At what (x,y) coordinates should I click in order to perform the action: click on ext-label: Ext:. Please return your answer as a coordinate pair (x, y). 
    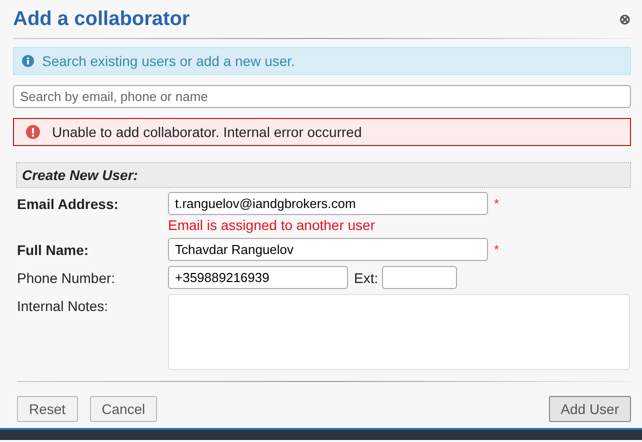
    Looking at the image, I should click on (366, 278).